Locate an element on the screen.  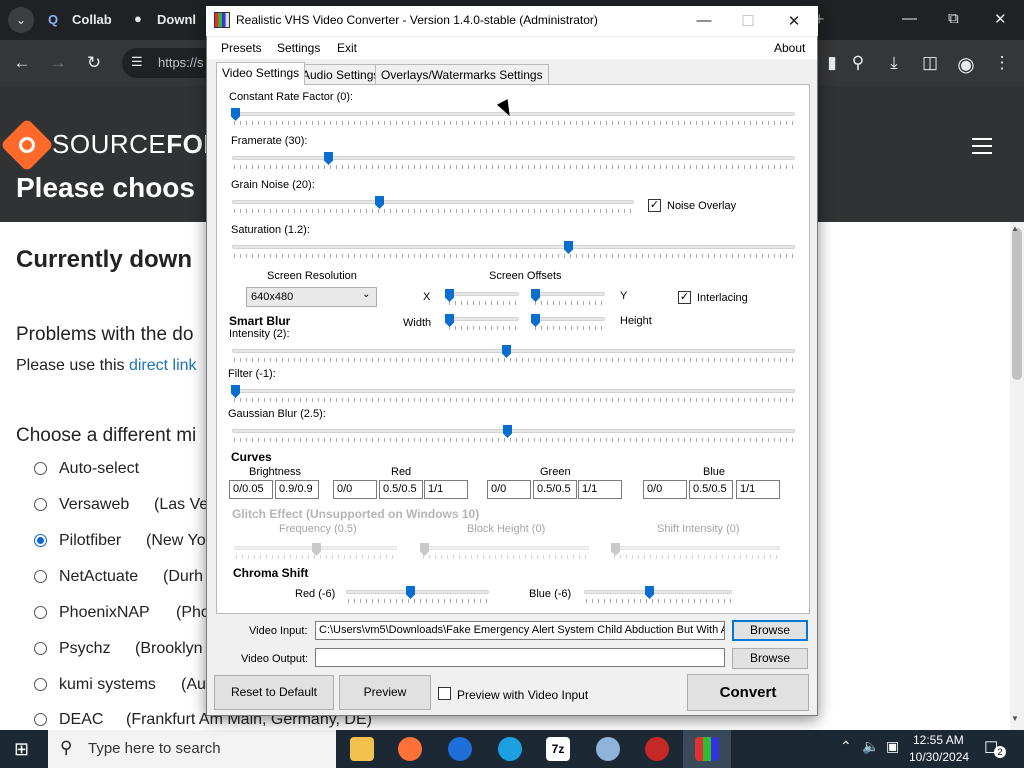
minimize-button: — is located at coordinates (704, 20).